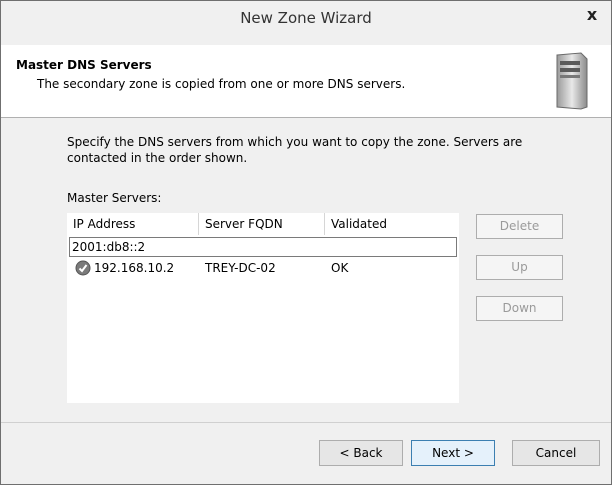 The width and height of the screenshot is (612, 485). What do you see at coordinates (133, 224) in the screenshot?
I see `column-header-ip: IP Address` at bounding box center [133, 224].